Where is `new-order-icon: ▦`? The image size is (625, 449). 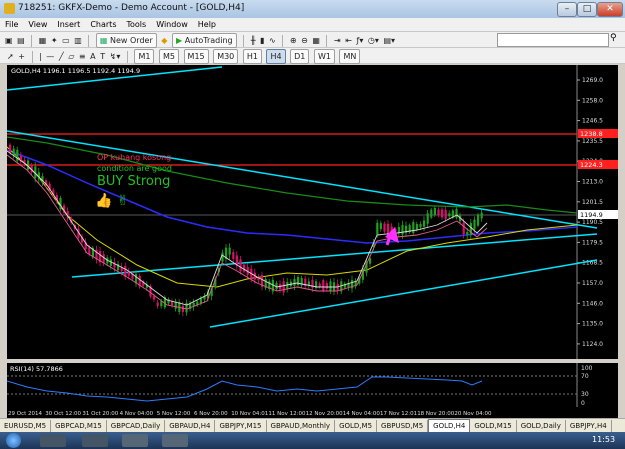 new-order-icon: ▦ is located at coordinates (103, 40).